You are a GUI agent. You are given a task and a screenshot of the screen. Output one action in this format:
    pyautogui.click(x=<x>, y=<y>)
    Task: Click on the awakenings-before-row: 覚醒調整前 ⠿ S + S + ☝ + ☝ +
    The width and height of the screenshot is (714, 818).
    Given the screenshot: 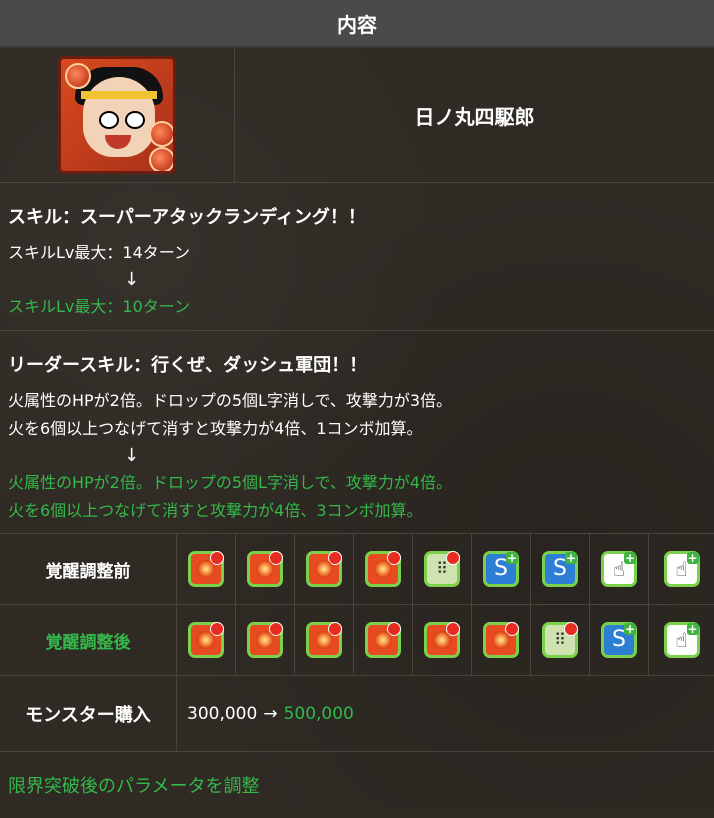 What is the action you would take?
    pyautogui.click(x=357, y=569)
    